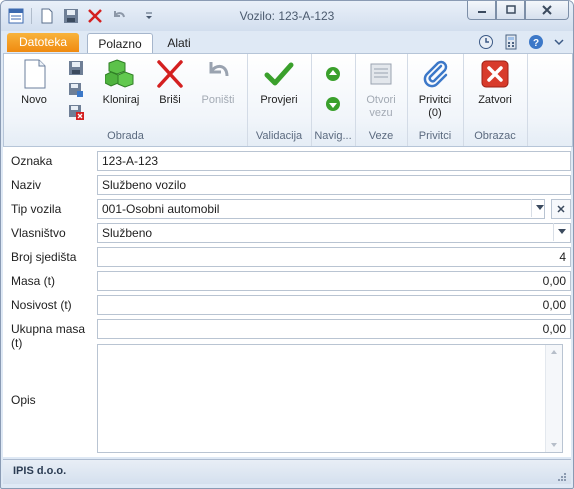  I want to click on check-label: Provjeri, so click(279, 100).